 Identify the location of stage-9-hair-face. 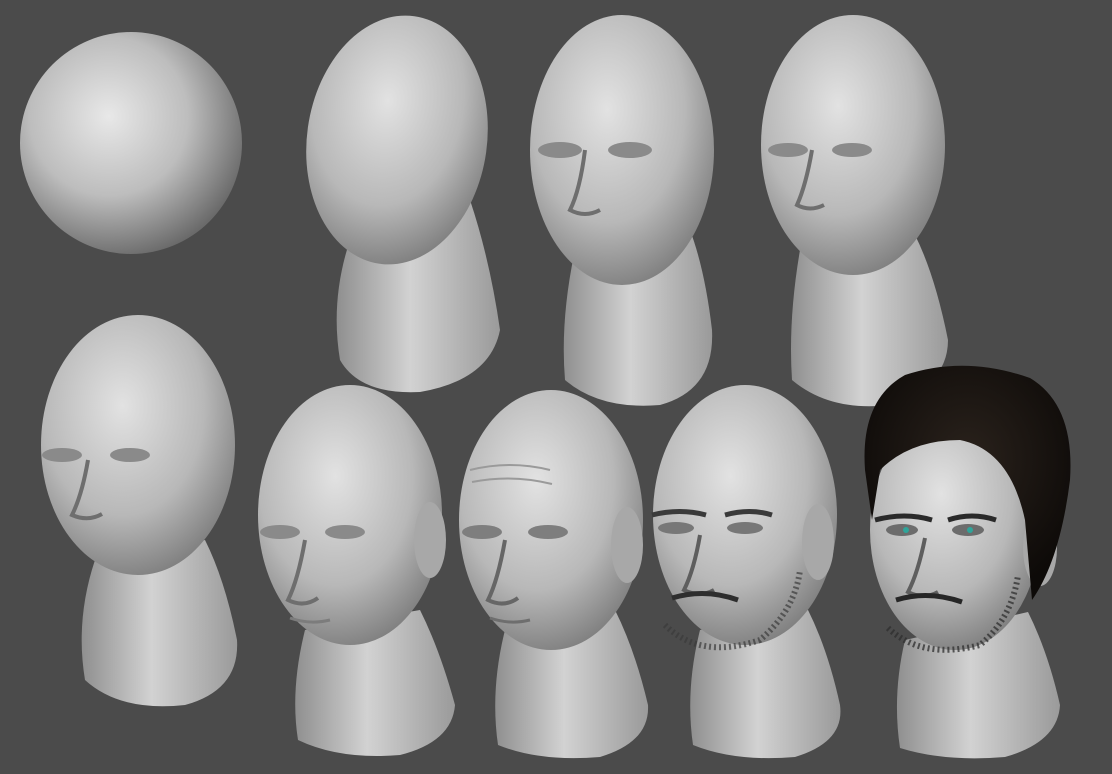
(967, 562).